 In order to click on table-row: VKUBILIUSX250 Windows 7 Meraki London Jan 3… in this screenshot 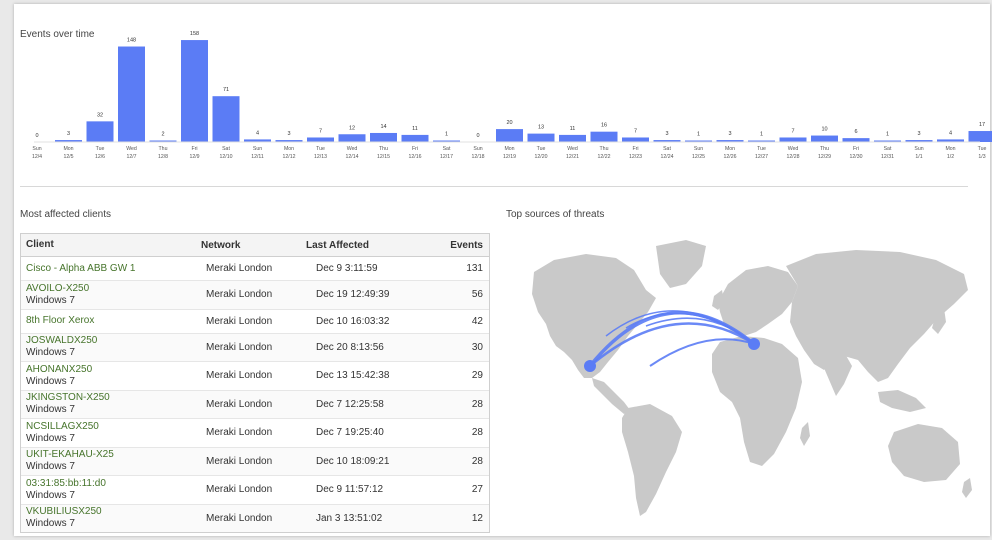, I will do `click(255, 518)`.